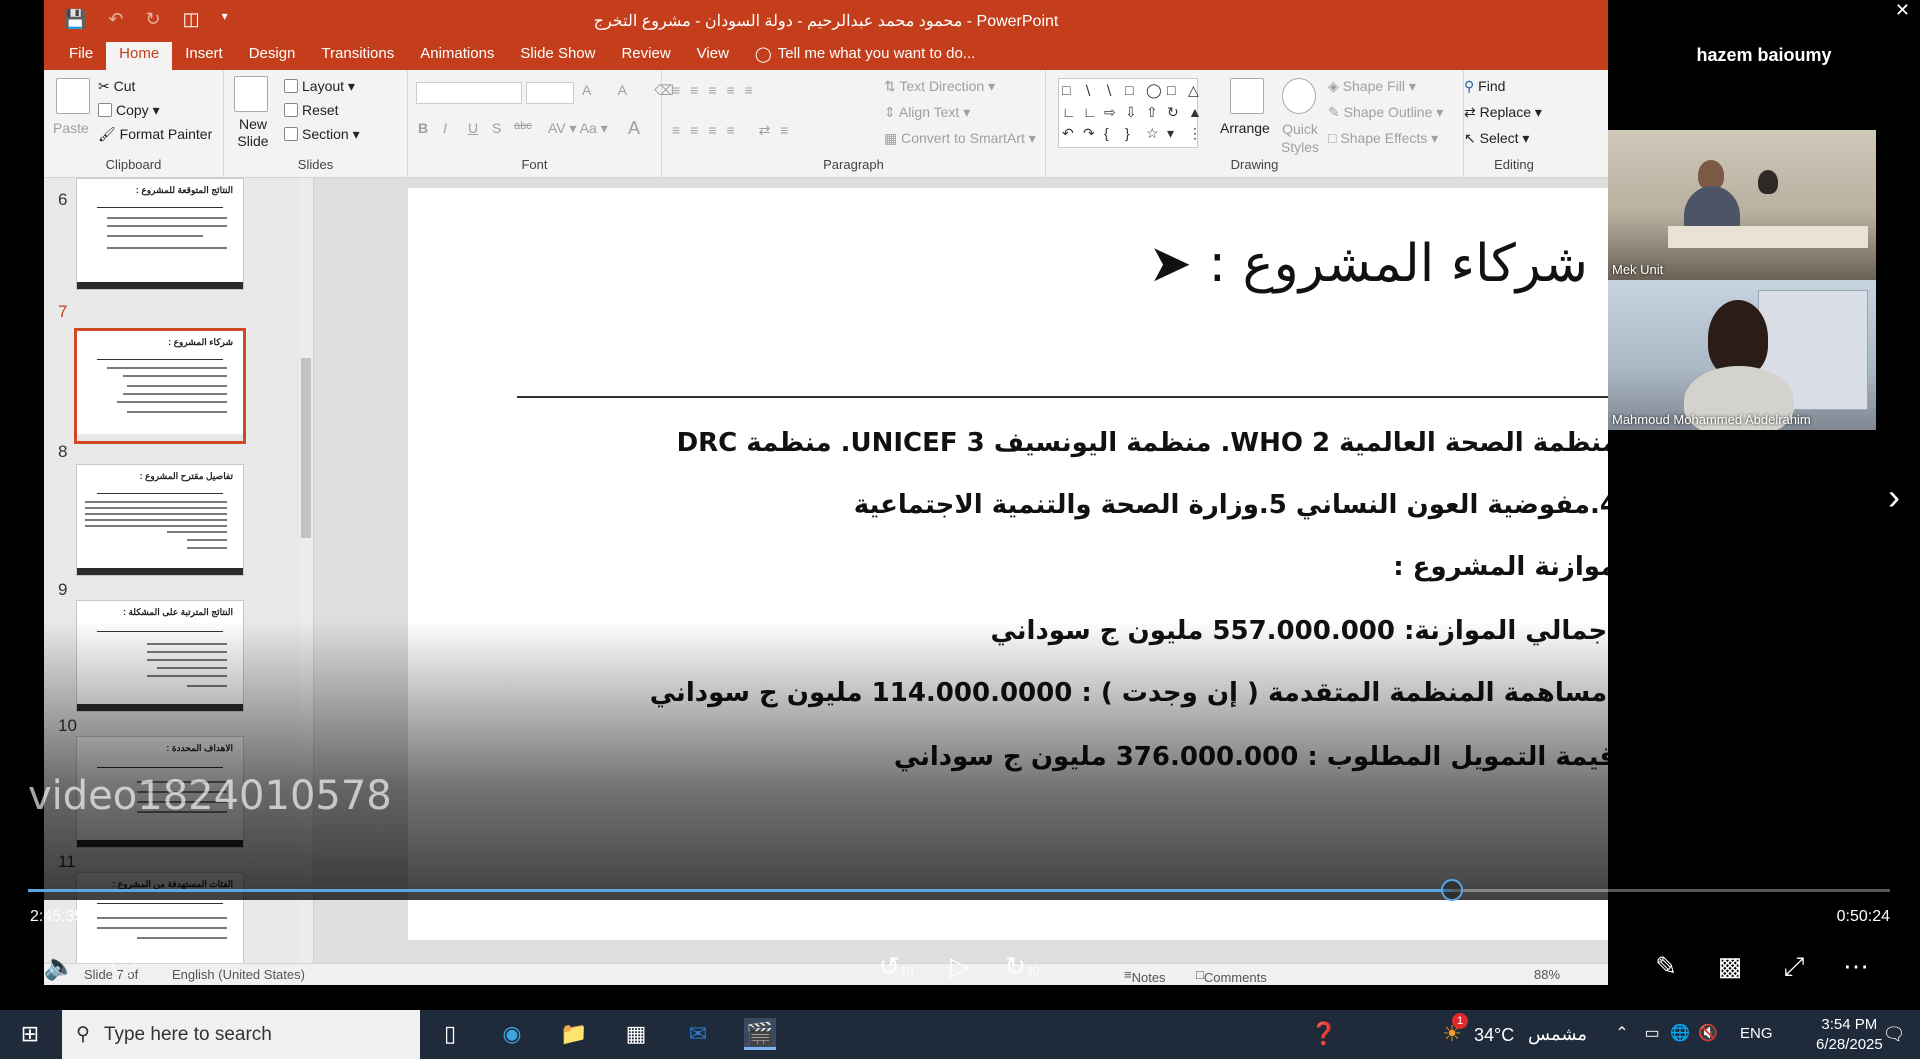  Describe the element at coordinates (550, 93) in the screenshot. I see `font-size-box` at that location.